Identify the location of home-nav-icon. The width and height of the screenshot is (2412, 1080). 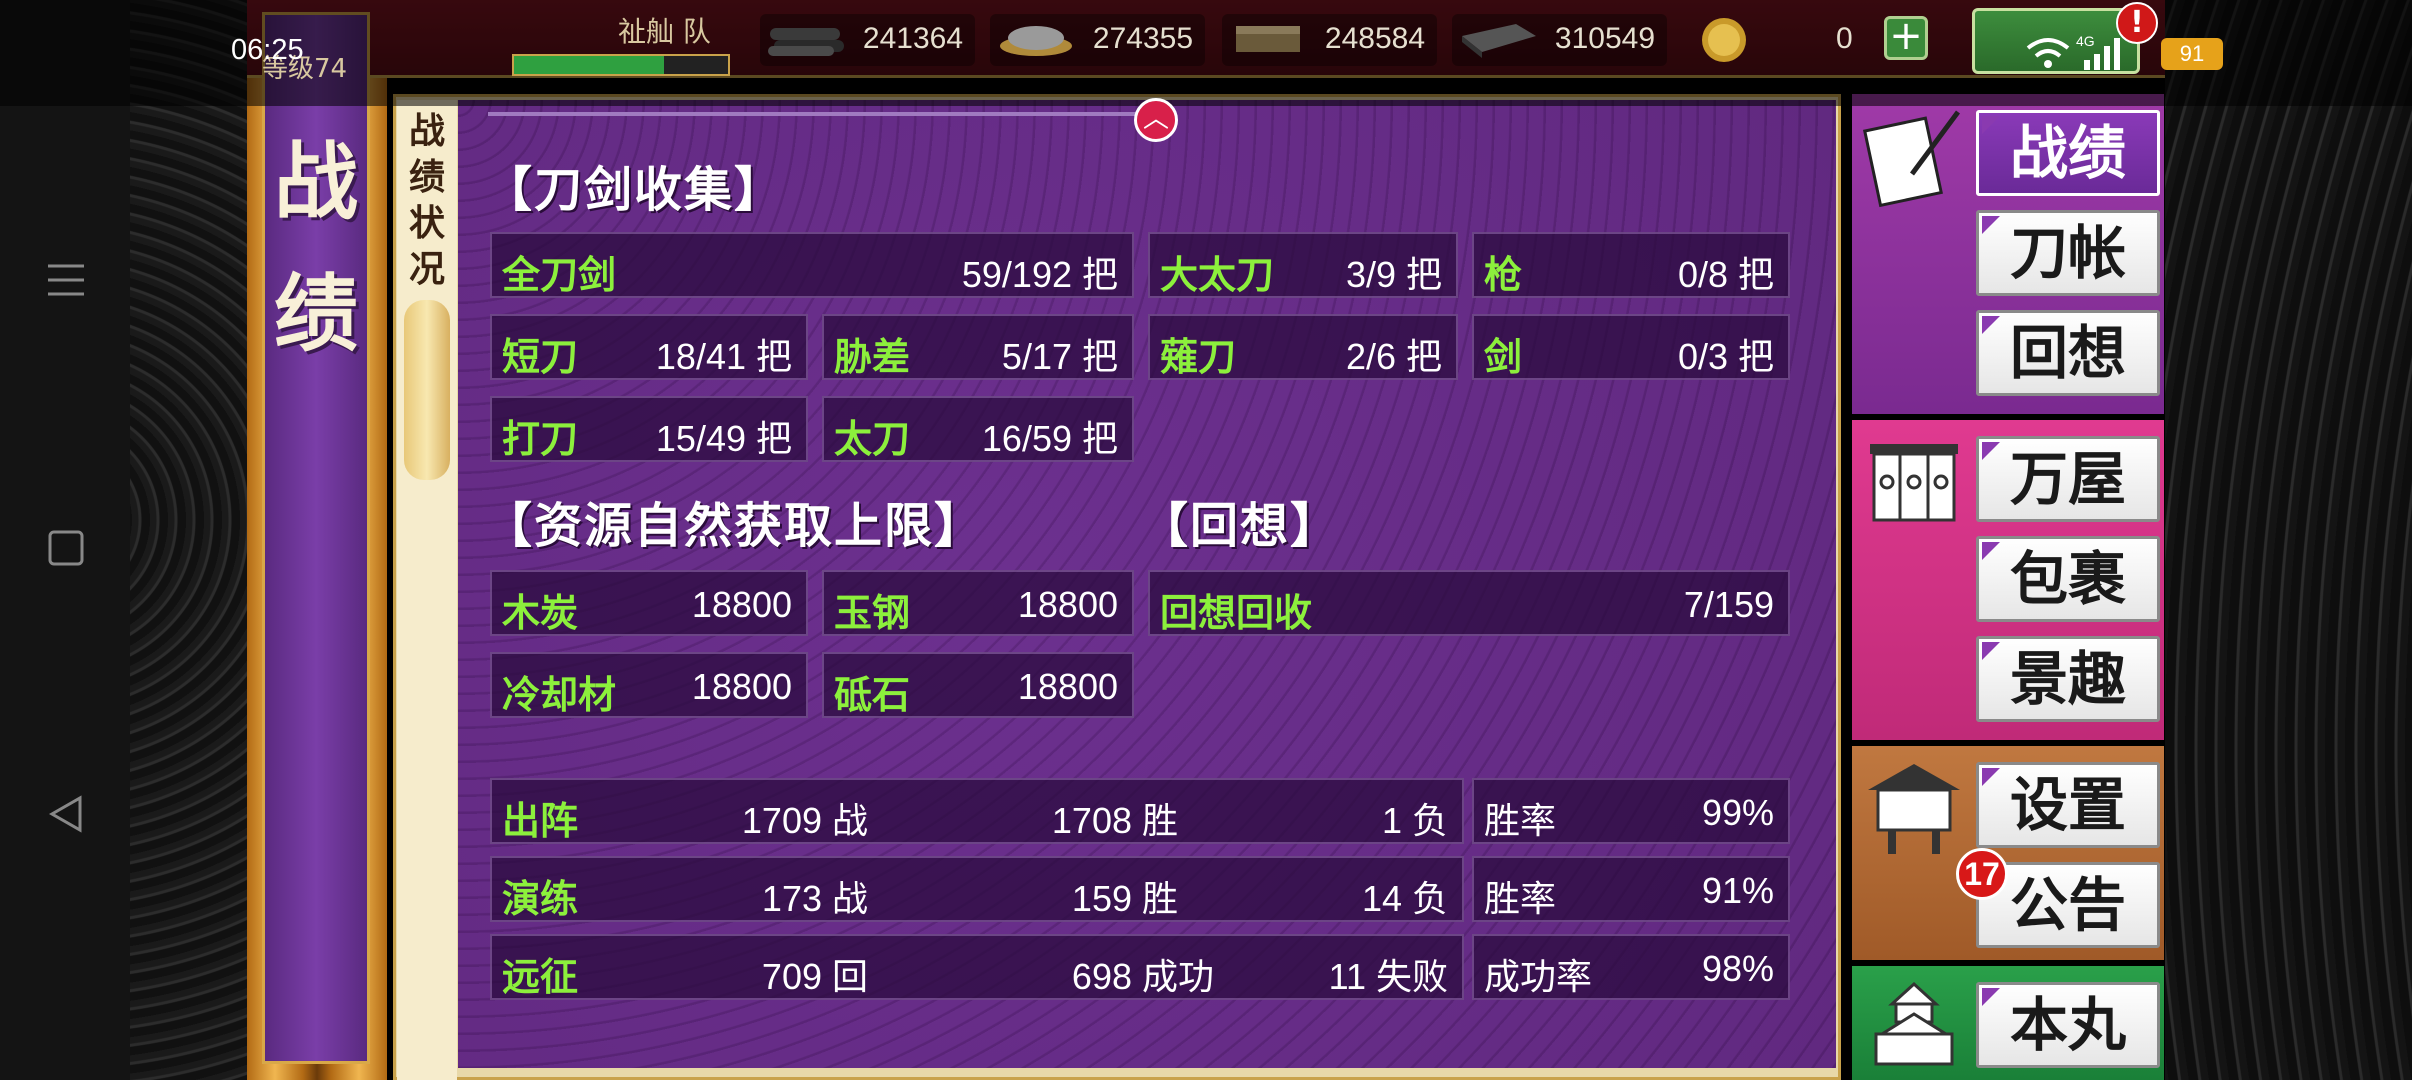
(66, 548).